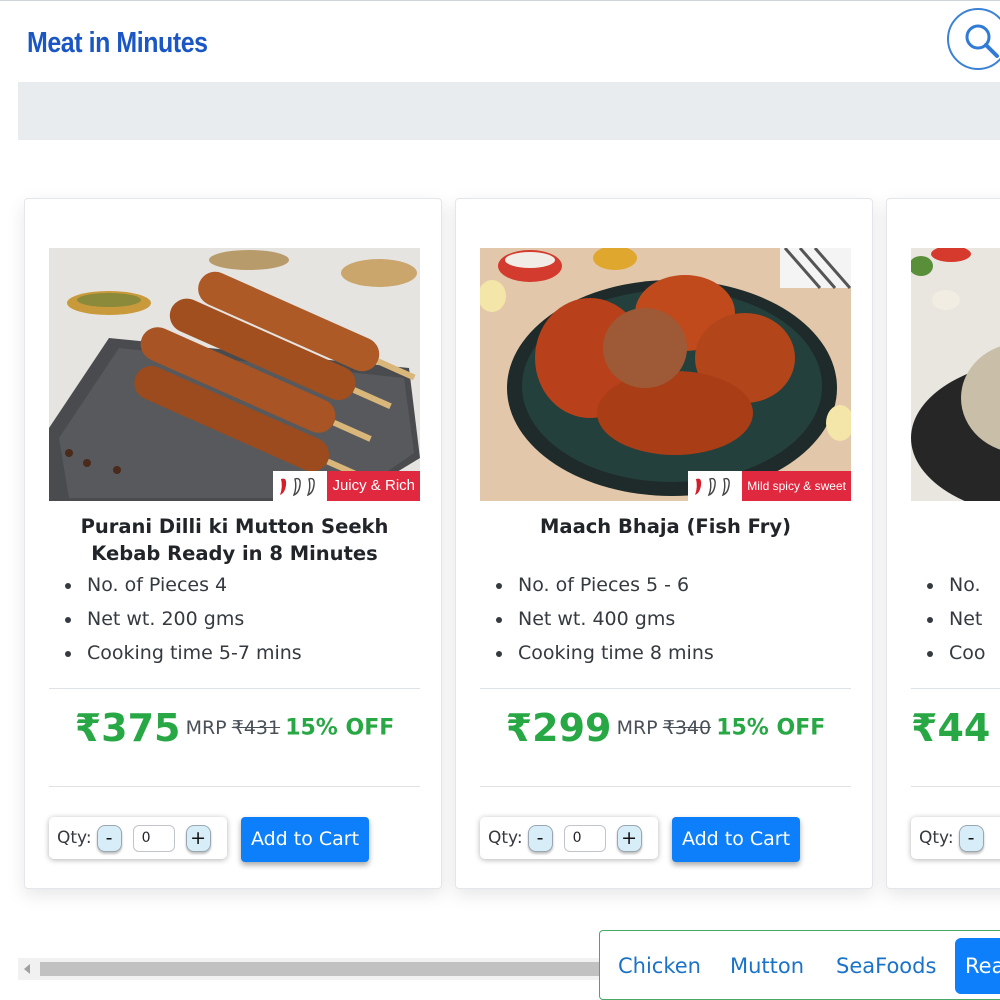 Image resolution: width=1000 pixels, height=1000 pixels. I want to click on detail-cooking-time: Cooking time 8 mins, so click(614, 653).